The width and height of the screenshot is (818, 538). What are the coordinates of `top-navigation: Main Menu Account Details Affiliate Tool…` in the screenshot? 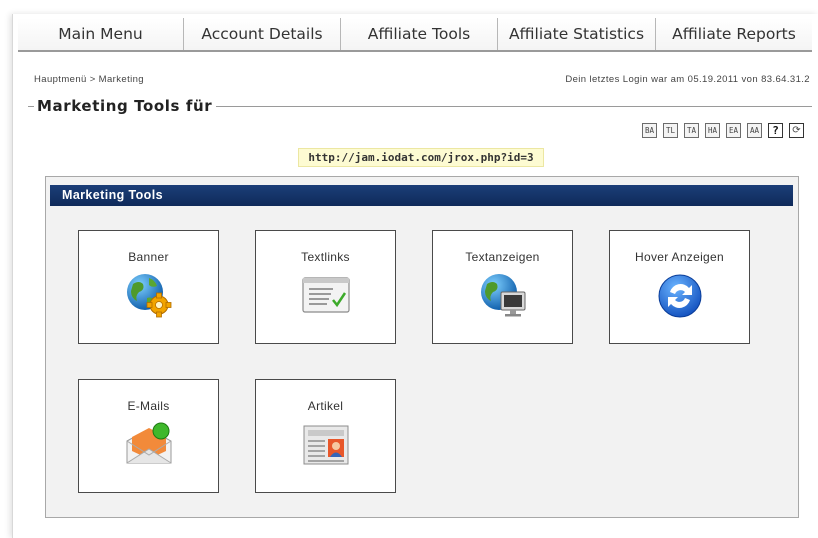 It's located at (415, 35).